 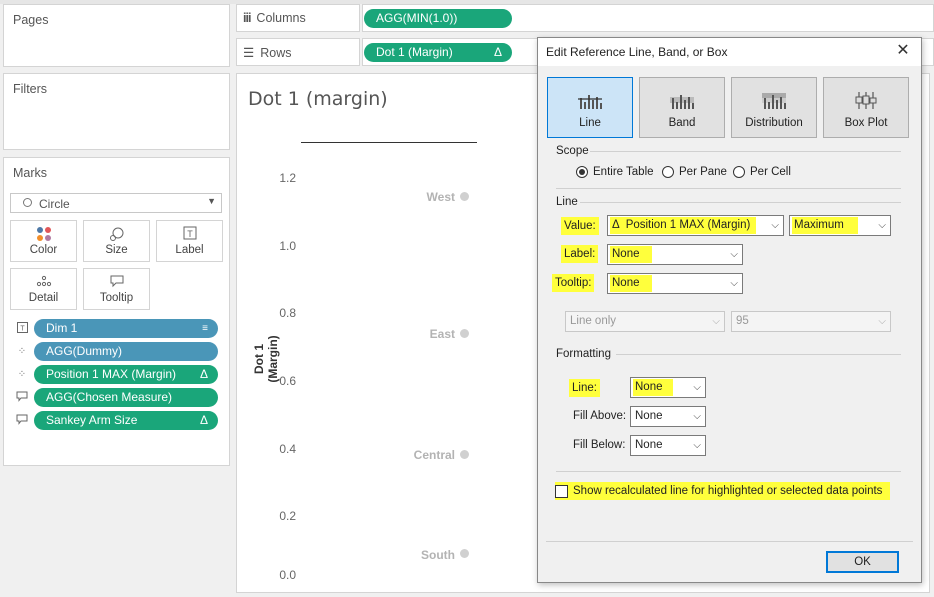 What do you see at coordinates (434, 455) in the screenshot?
I see `category-label-central: Central` at bounding box center [434, 455].